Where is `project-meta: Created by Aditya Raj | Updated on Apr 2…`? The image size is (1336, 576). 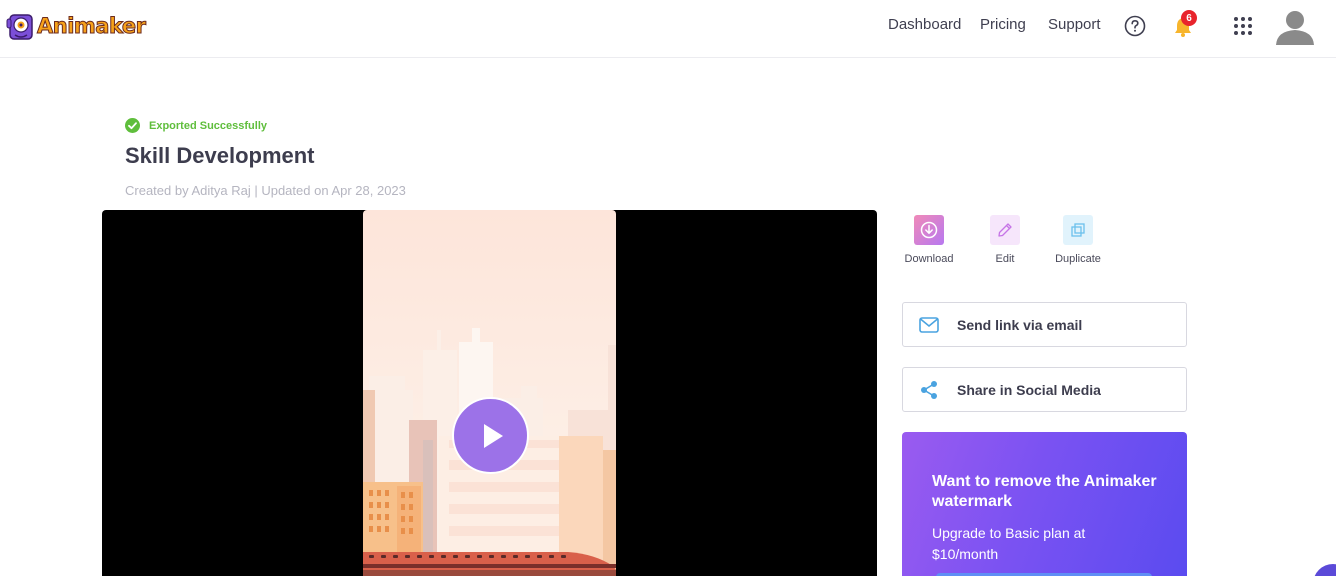 project-meta: Created by Aditya Raj | Updated on Apr 2… is located at coordinates (265, 190).